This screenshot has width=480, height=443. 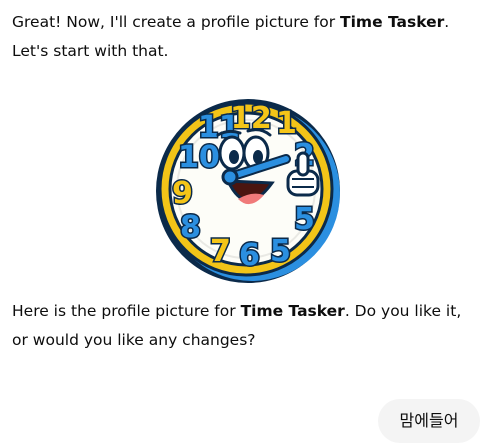 What do you see at coordinates (234, 157) in the screenshot?
I see `left-pupil` at bounding box center [234, 157].